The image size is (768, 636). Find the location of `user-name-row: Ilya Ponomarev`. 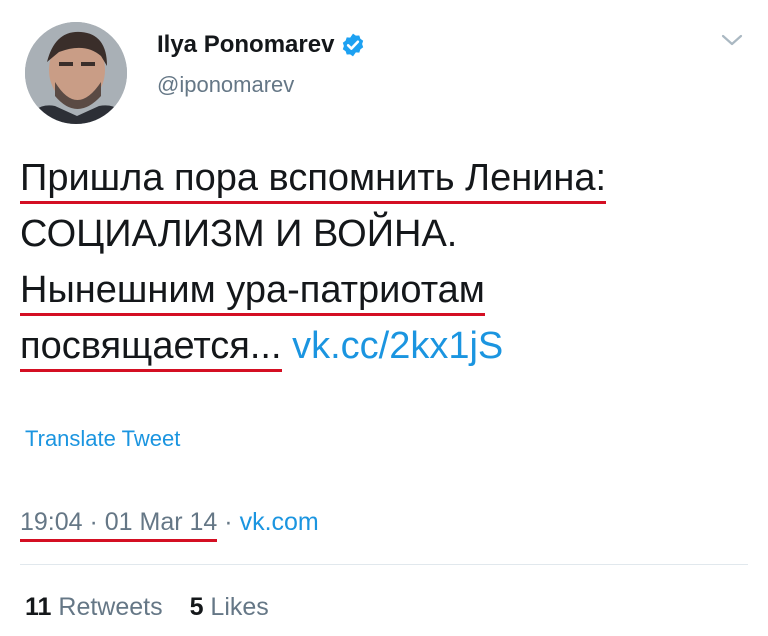

user-name-row: Ilya Ponomarev is located at coordinates (261, 45).